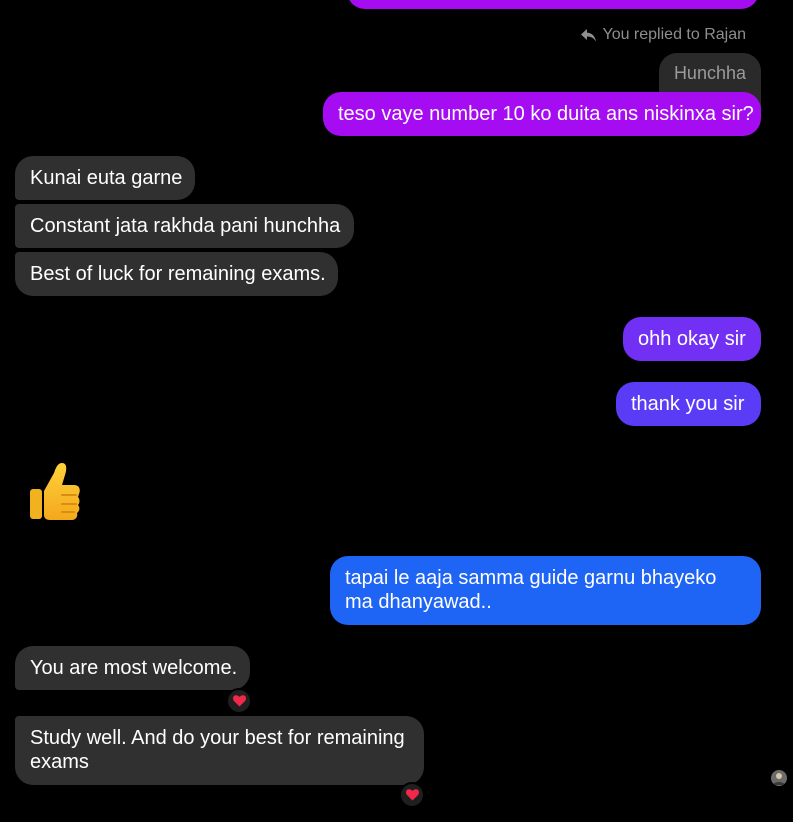  I want to click on message-text: thank you sir, so click(688, 404).